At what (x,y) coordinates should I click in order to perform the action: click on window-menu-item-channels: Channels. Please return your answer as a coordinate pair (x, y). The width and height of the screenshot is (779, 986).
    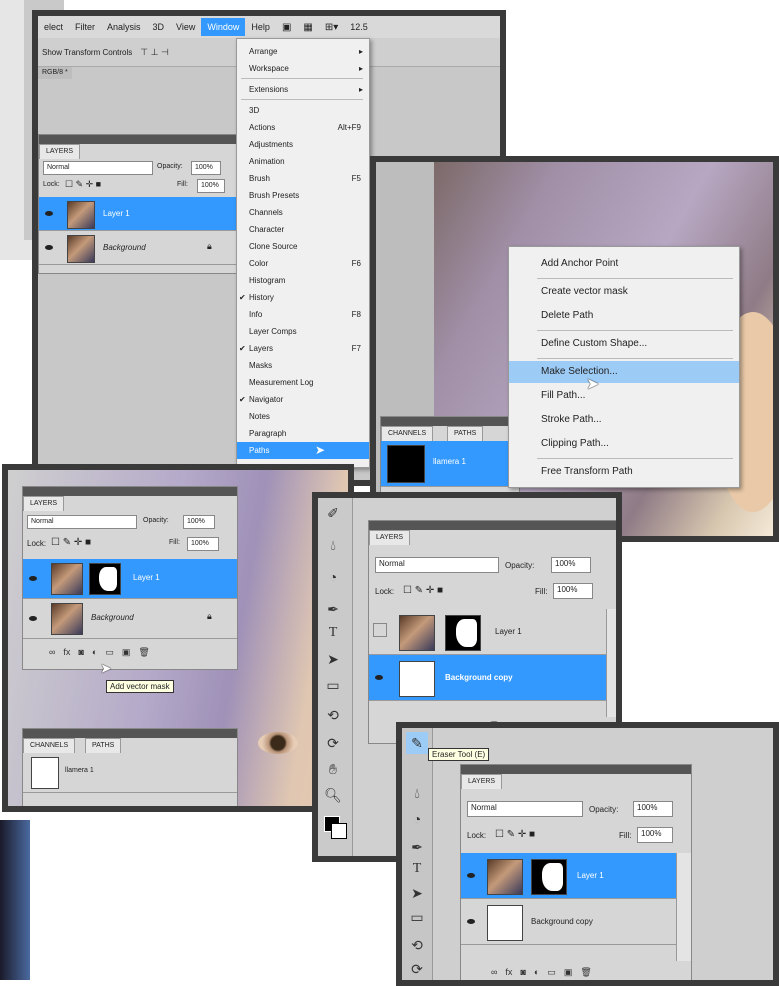
    Looking at the image, I should click on (303, 212).